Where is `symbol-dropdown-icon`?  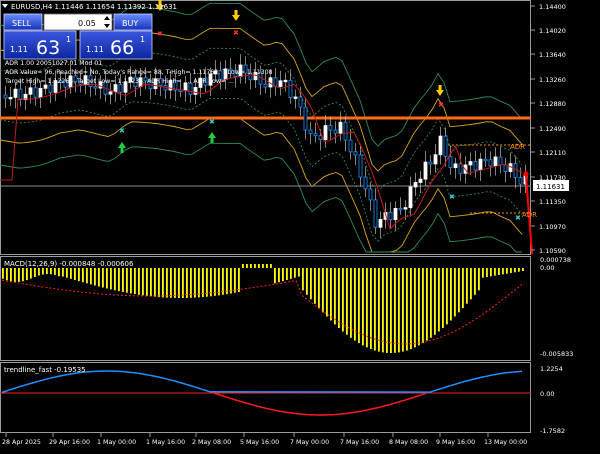
symbol-dropdown-icon is located at coordinates (5, 6).